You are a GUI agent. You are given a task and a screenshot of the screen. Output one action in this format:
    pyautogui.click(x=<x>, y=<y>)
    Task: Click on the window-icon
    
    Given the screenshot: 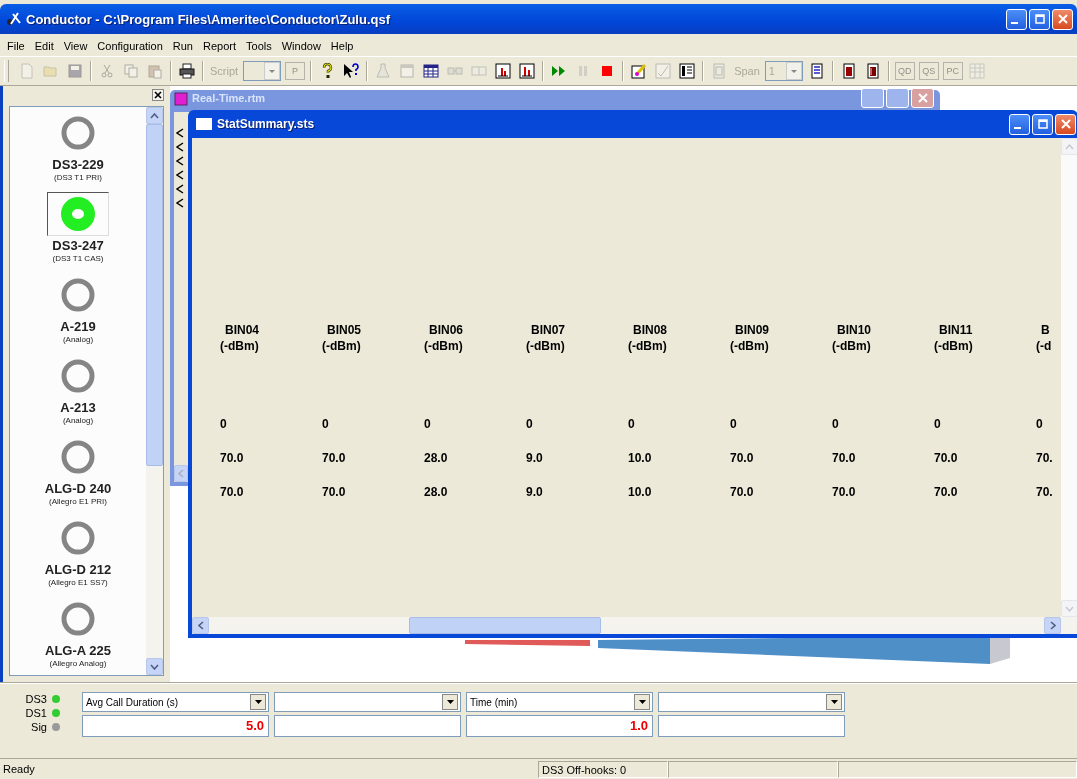 What is the action you would take?
    pyautogui.click(x=407, y=71)
    